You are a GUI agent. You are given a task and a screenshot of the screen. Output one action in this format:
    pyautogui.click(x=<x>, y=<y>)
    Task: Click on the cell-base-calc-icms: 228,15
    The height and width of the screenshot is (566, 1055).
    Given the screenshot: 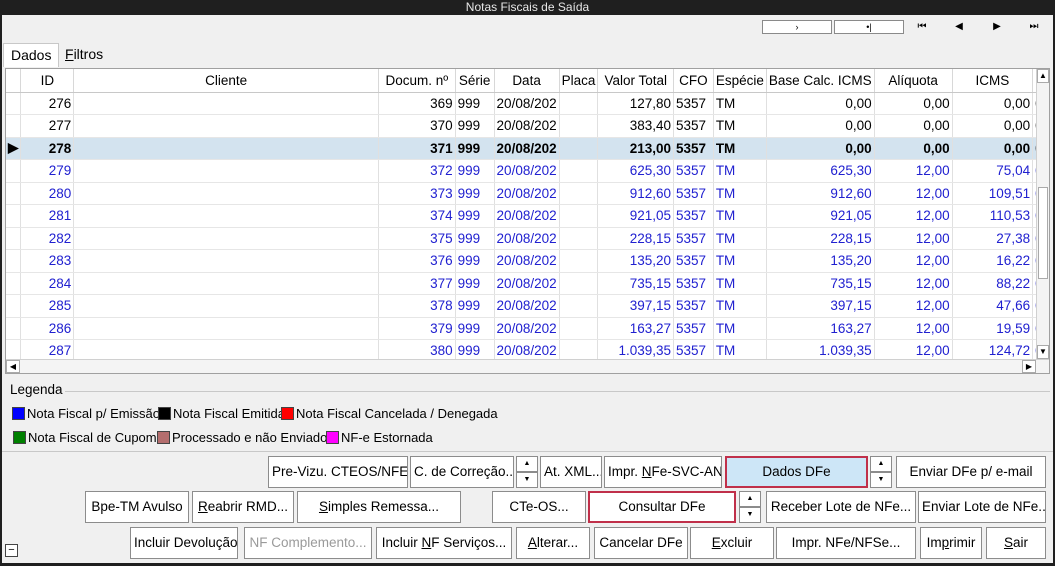 What is the action you would take?
    pyautogui.click(x=820, y=238)
    